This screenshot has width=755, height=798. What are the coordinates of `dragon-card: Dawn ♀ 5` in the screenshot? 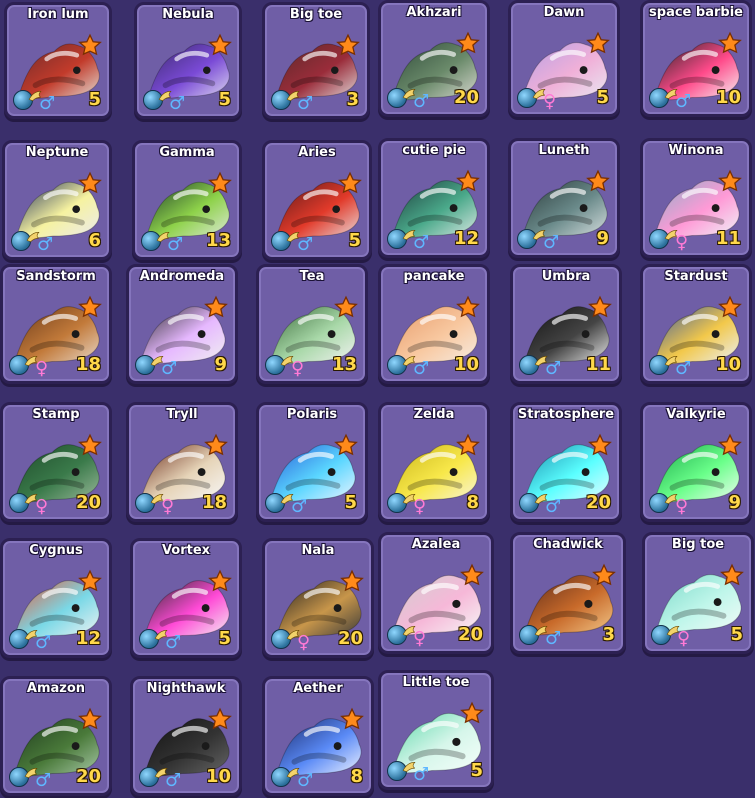 It's located at (564, 58).